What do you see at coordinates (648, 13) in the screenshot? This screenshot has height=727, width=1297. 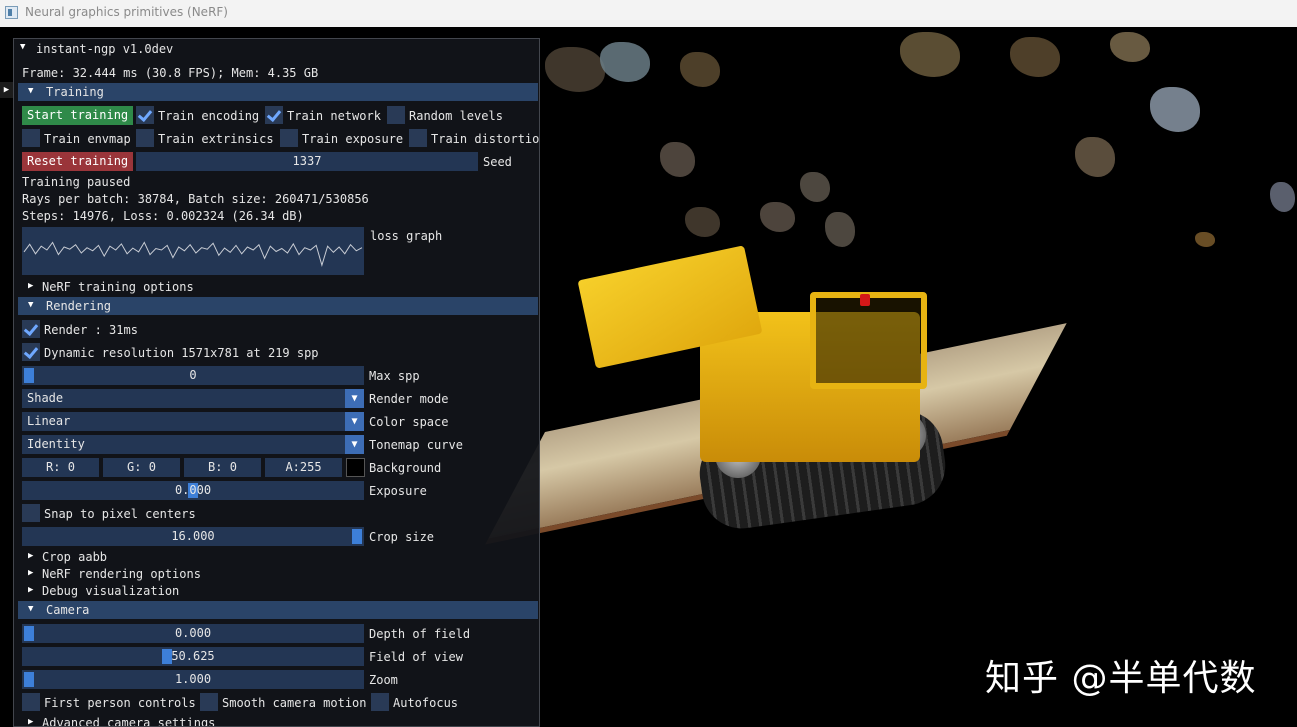 I see `window-titlebar: Neural graphics primitives (NeRF)` at bounding box center [648, 13].